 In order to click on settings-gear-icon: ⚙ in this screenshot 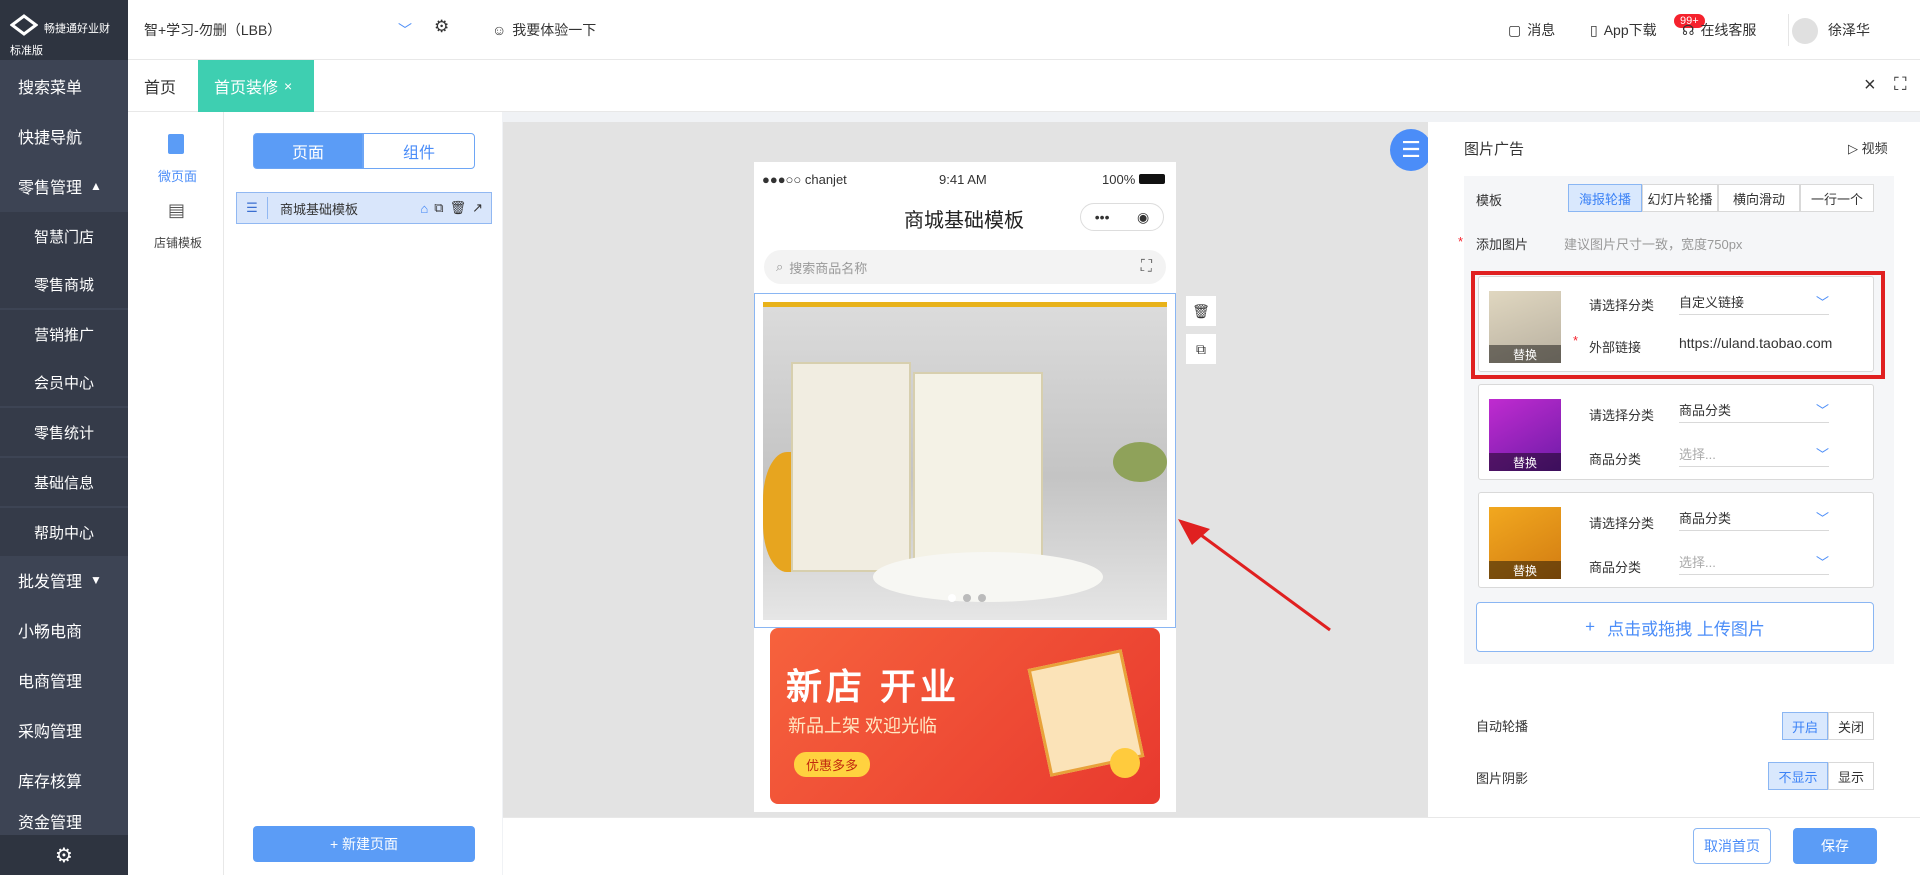, I will do `click(64, 855)`.